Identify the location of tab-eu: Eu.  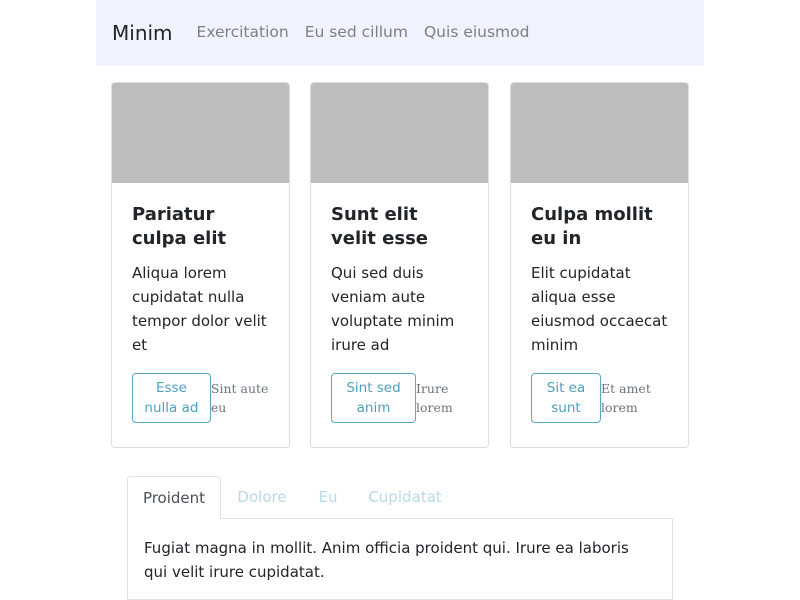
(328, 497).